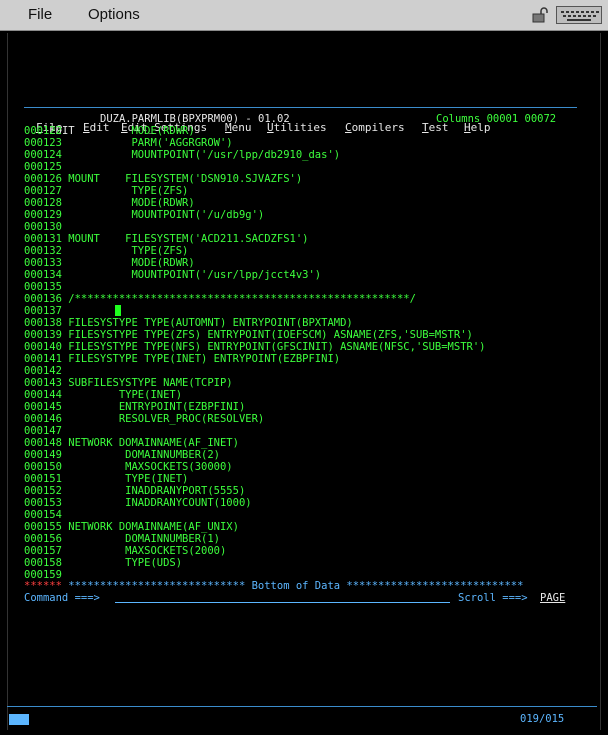 This screenshot has width=608, height=735. I want to click on line-number: 000126, so click(43, 179).